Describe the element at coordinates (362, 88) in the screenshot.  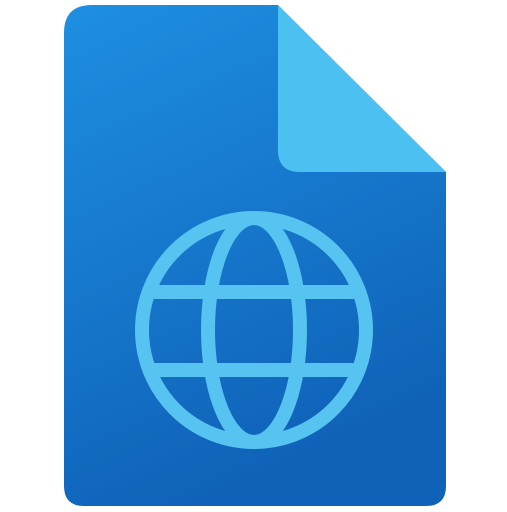
I see `folded-corner` at that location.